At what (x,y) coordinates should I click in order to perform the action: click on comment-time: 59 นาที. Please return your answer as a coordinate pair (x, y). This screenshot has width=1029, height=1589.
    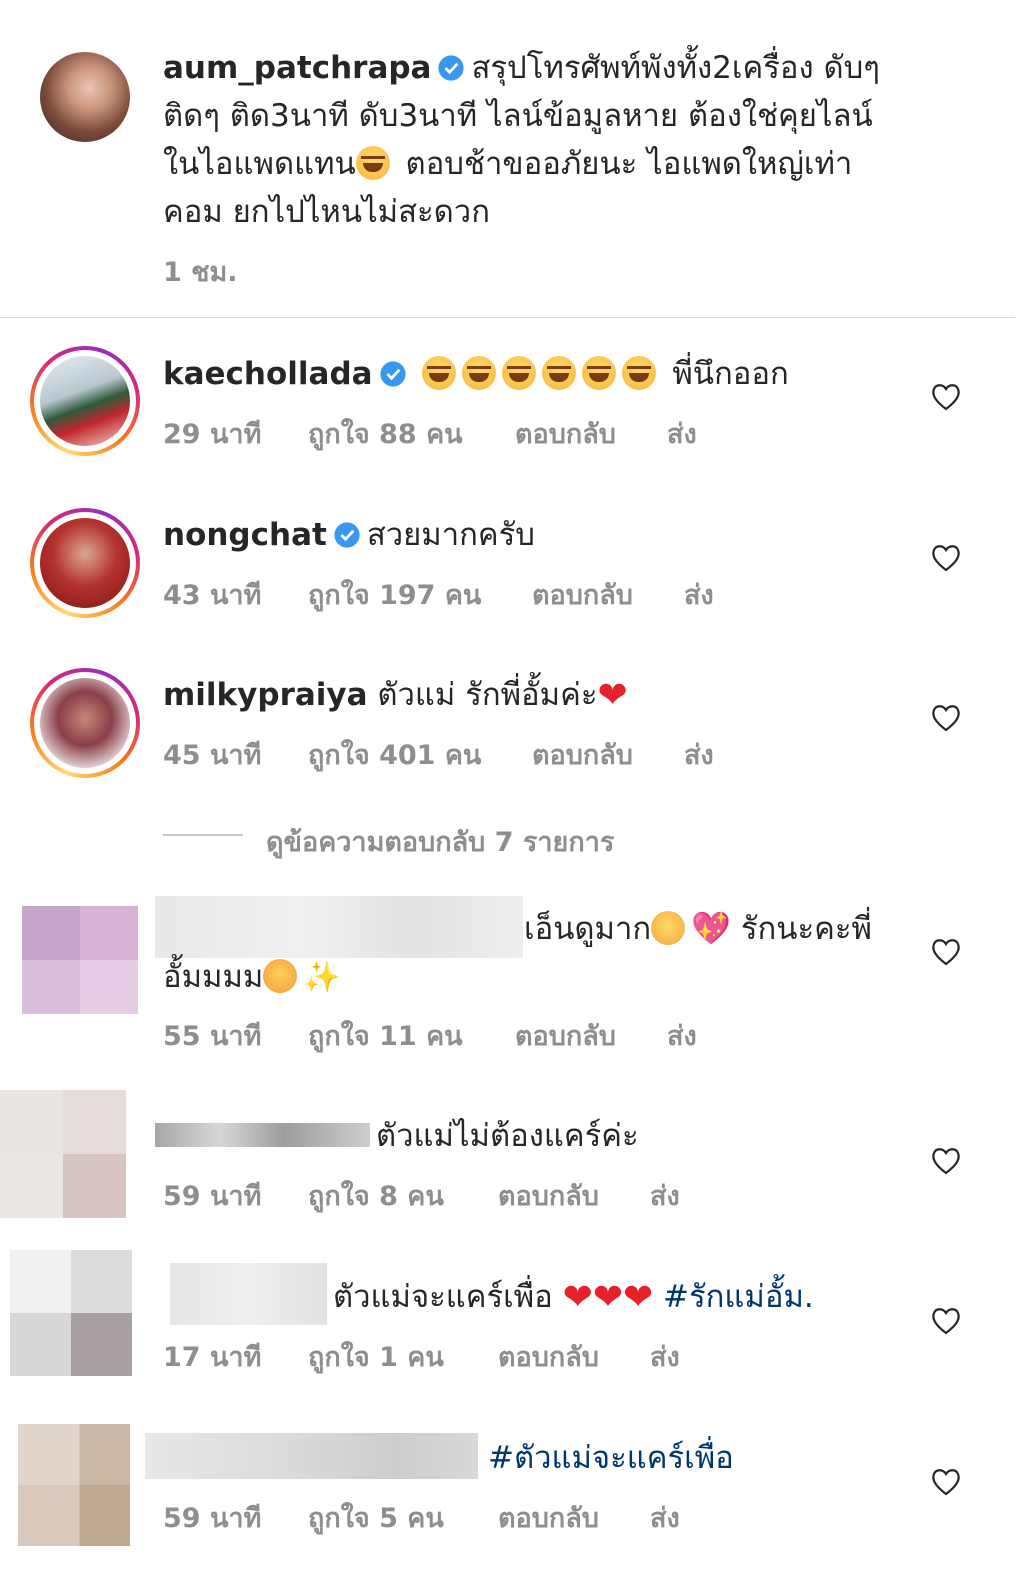
    Looking at the image, I should click on (212, 1196).